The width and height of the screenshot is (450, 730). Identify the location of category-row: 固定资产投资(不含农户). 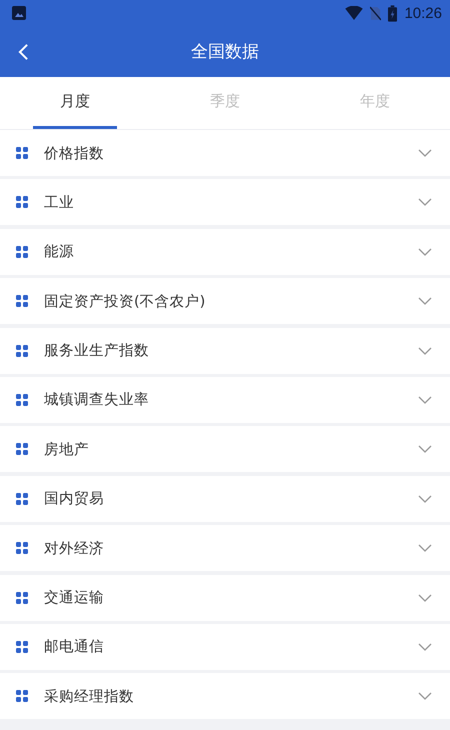
(225, 301).